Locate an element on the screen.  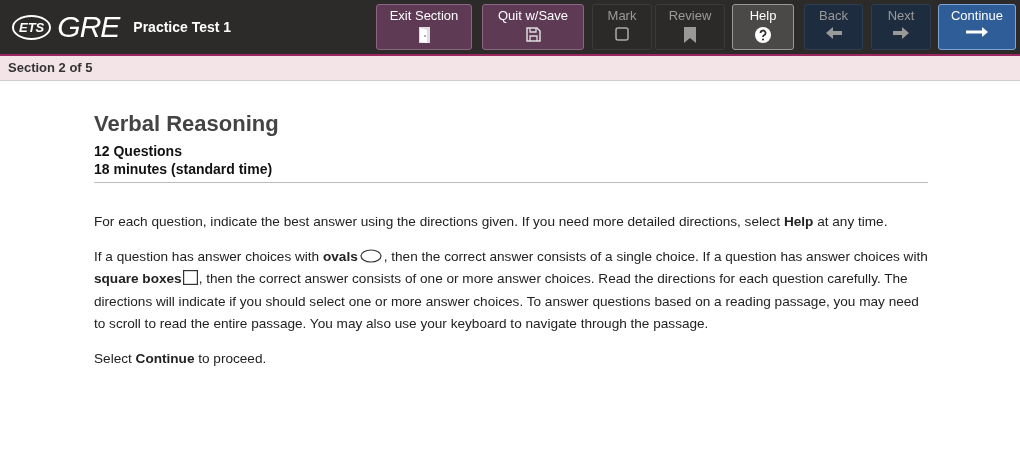
toolbar-button: Quit w/Save is located at coordinates (533, 27).